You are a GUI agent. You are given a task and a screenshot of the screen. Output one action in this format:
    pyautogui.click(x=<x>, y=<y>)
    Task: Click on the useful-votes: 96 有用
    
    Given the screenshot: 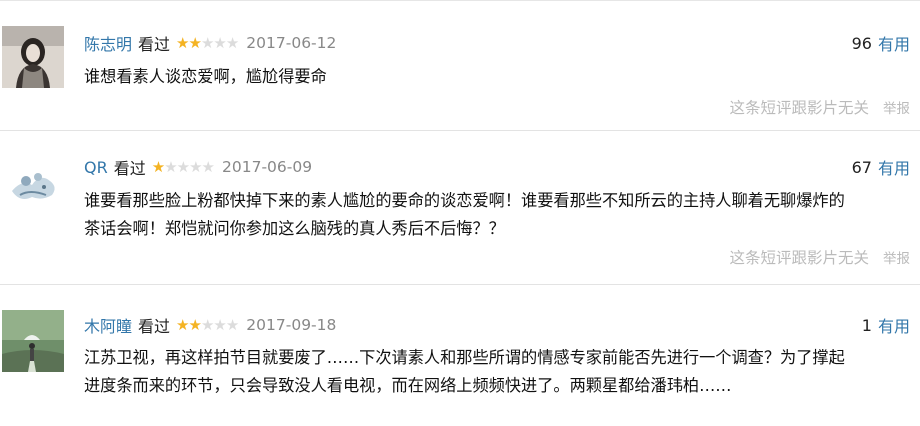 What is the action you would take?
    pyautogui.click(x=881, y=43)
    